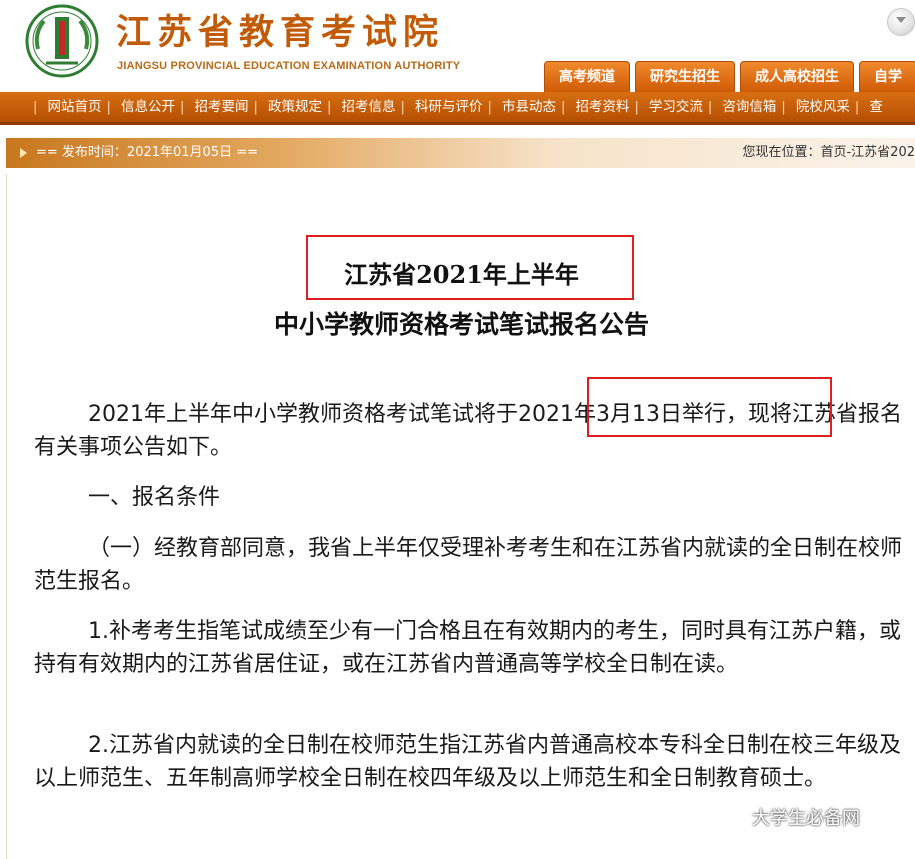  I want to click on chevron-down-icon, so click(901, 20).